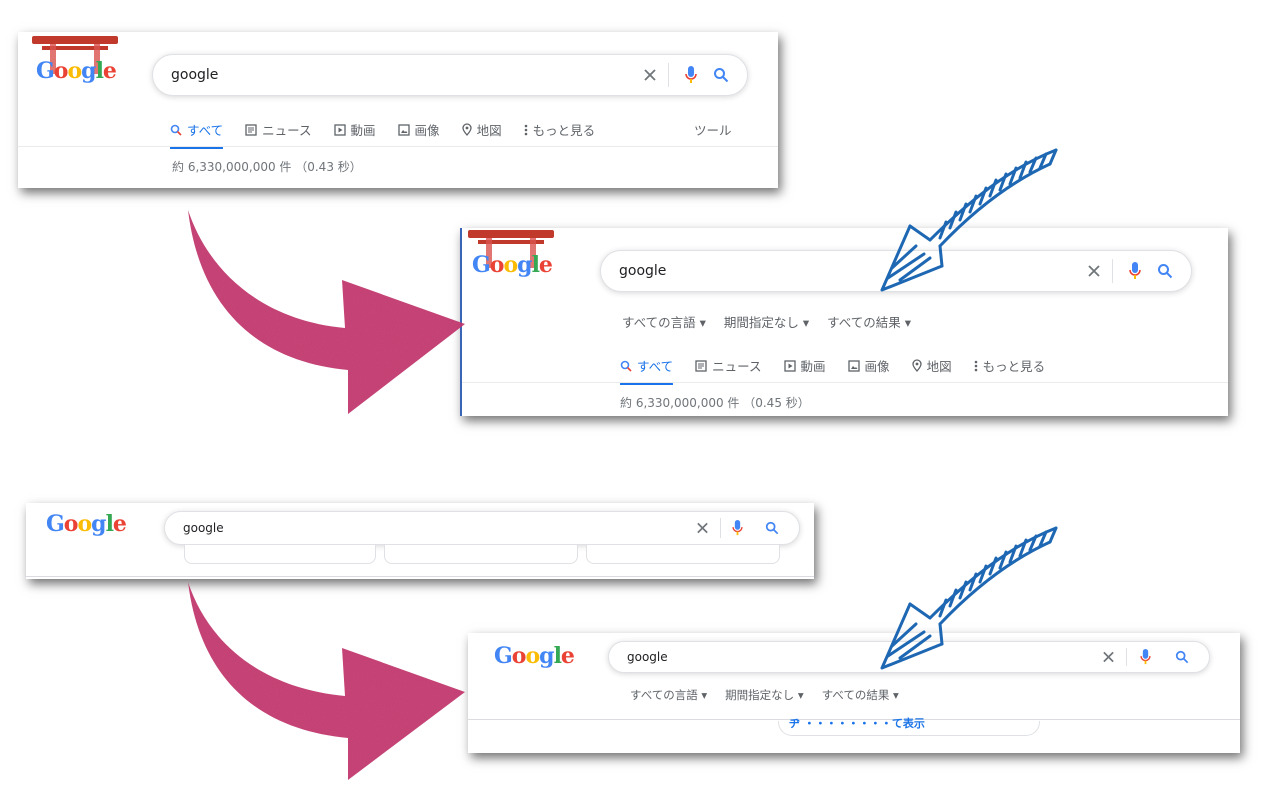 This screenshot has width=1280, height=800. I want to click on tools-button: ツール, so click(713, 129).